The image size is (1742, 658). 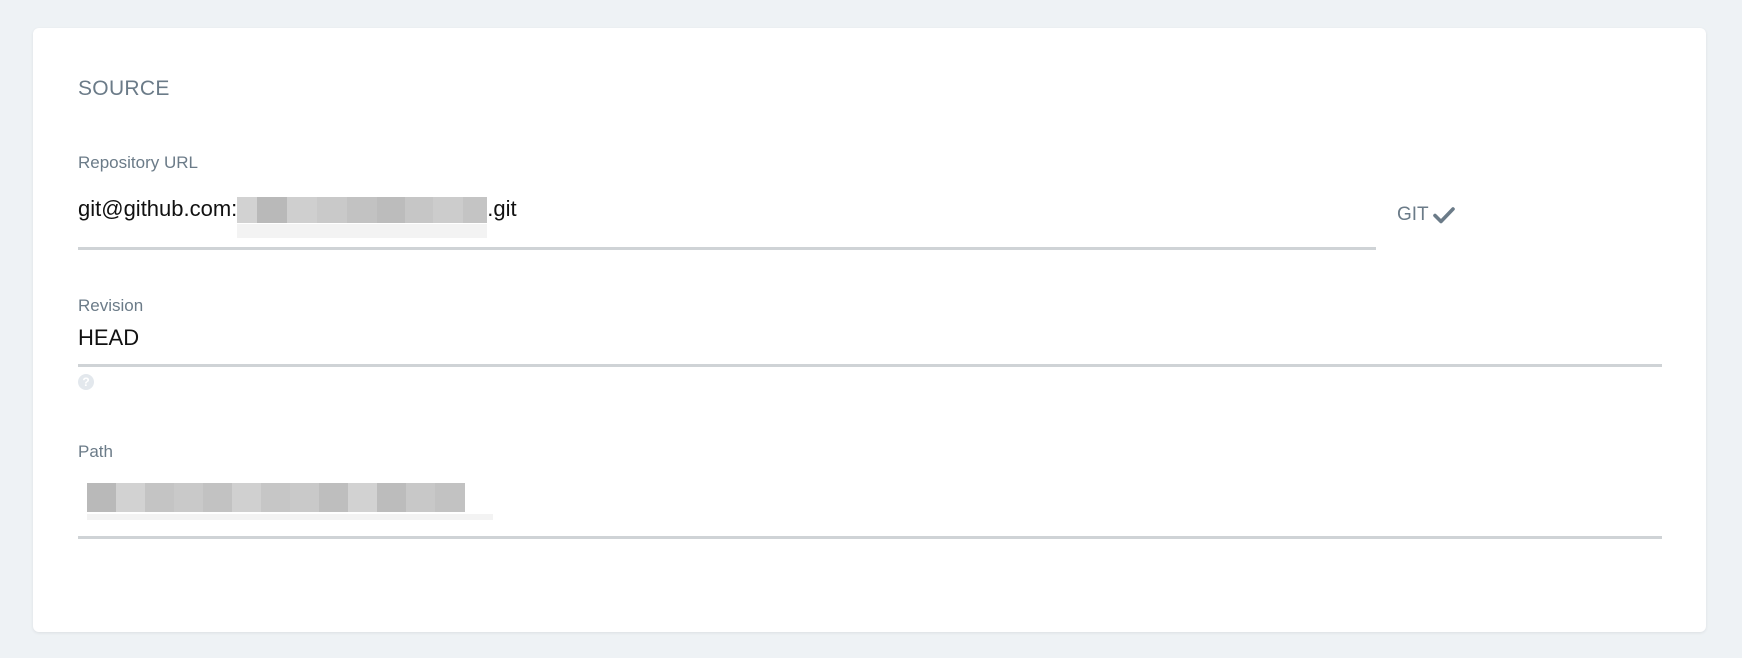 What do you see at coordinates (870, 537) in the screenshot?
I see `path-underline` at bounding box center [870, 537].